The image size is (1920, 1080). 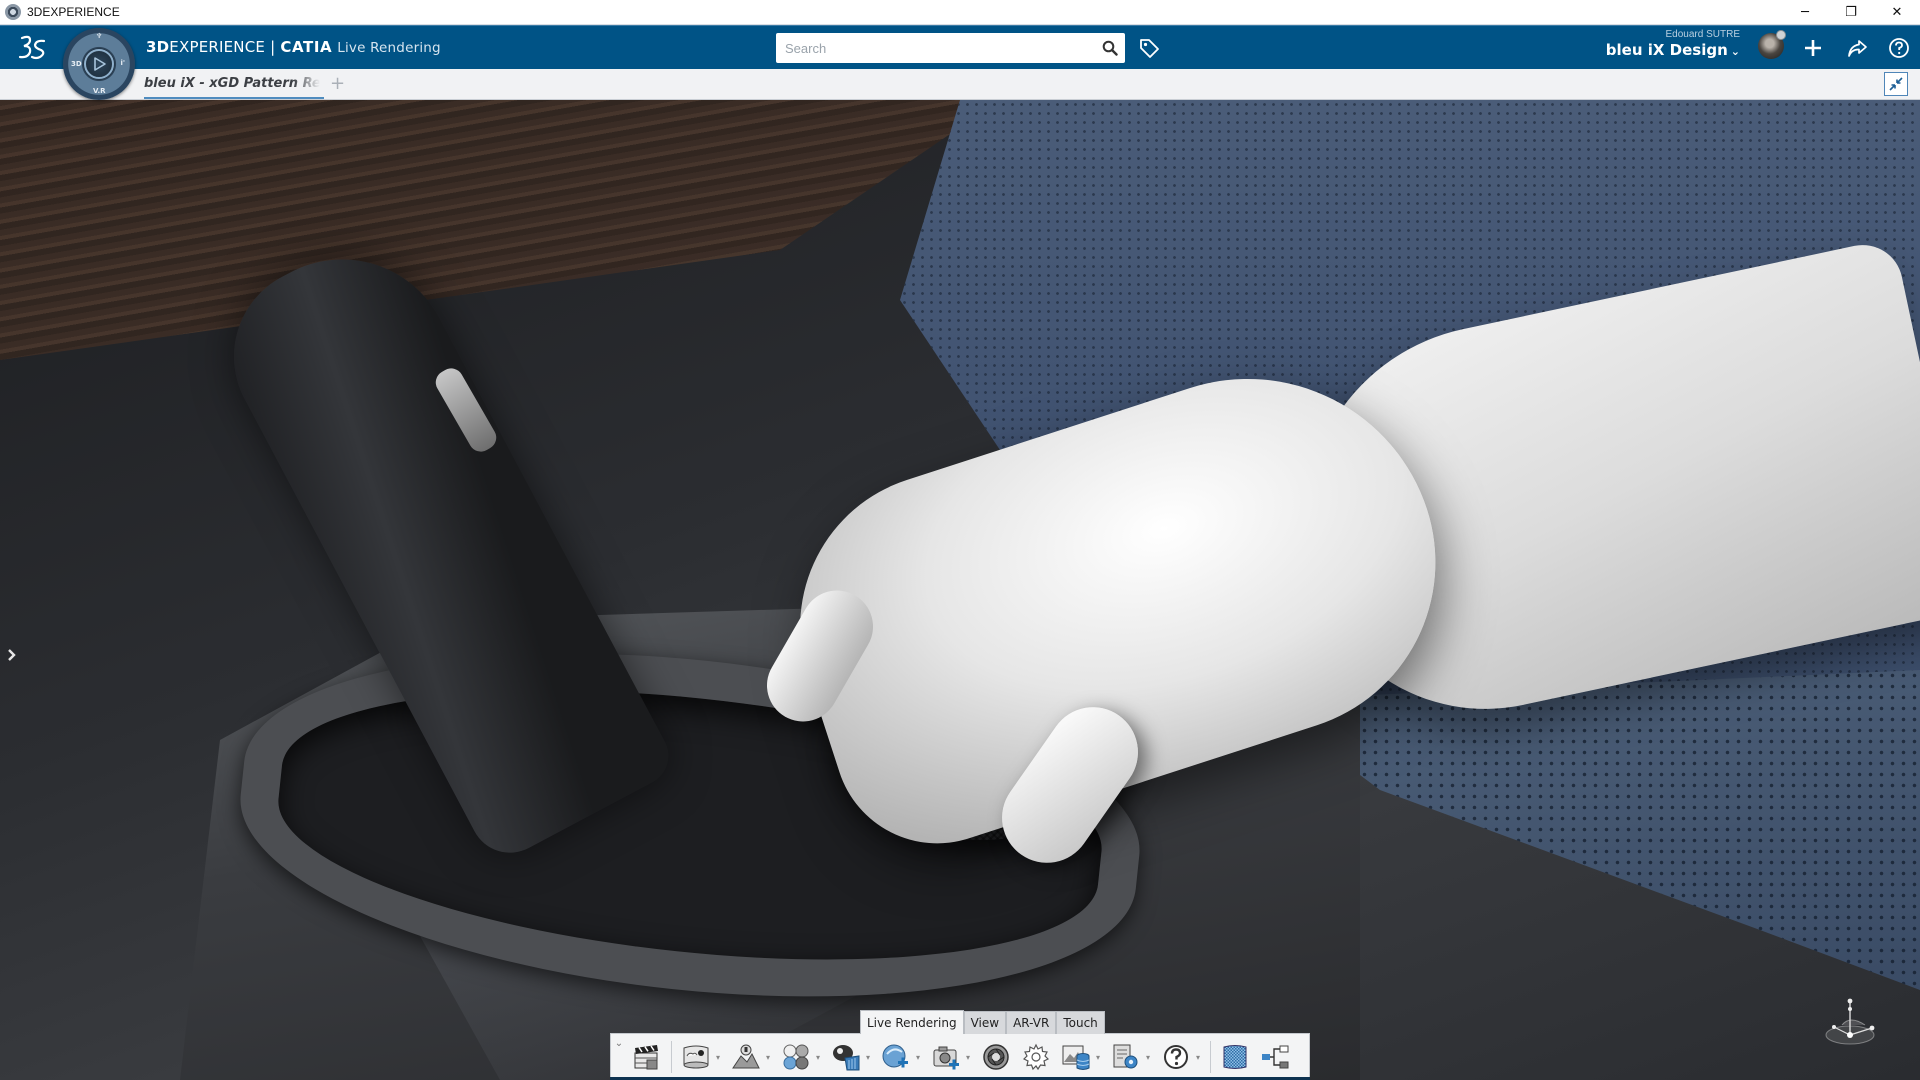 I want to click on tab-ar-vr: AR-VR, so click(x=1031, y=1022).